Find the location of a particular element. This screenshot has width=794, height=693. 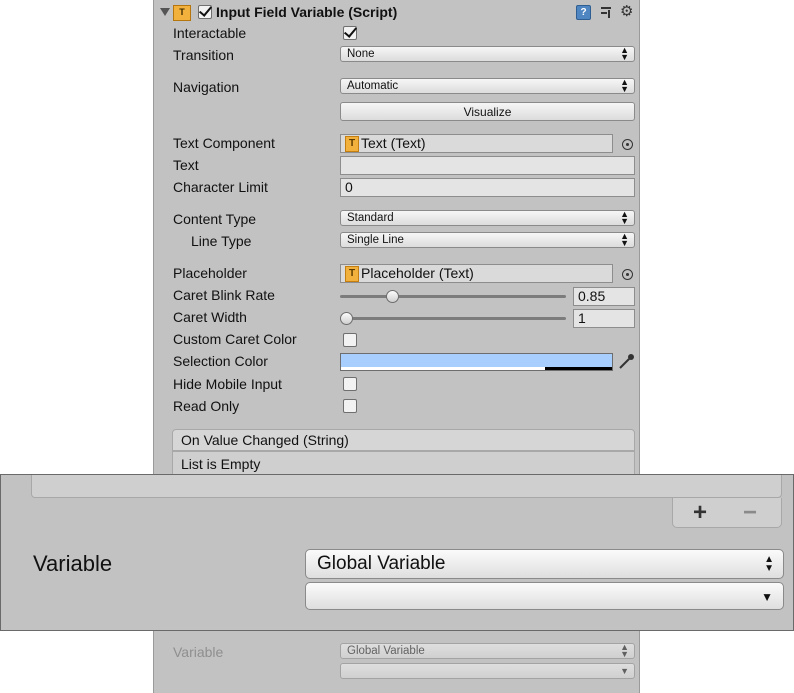

alpha-bar-black is located at coordinates (578, 368).